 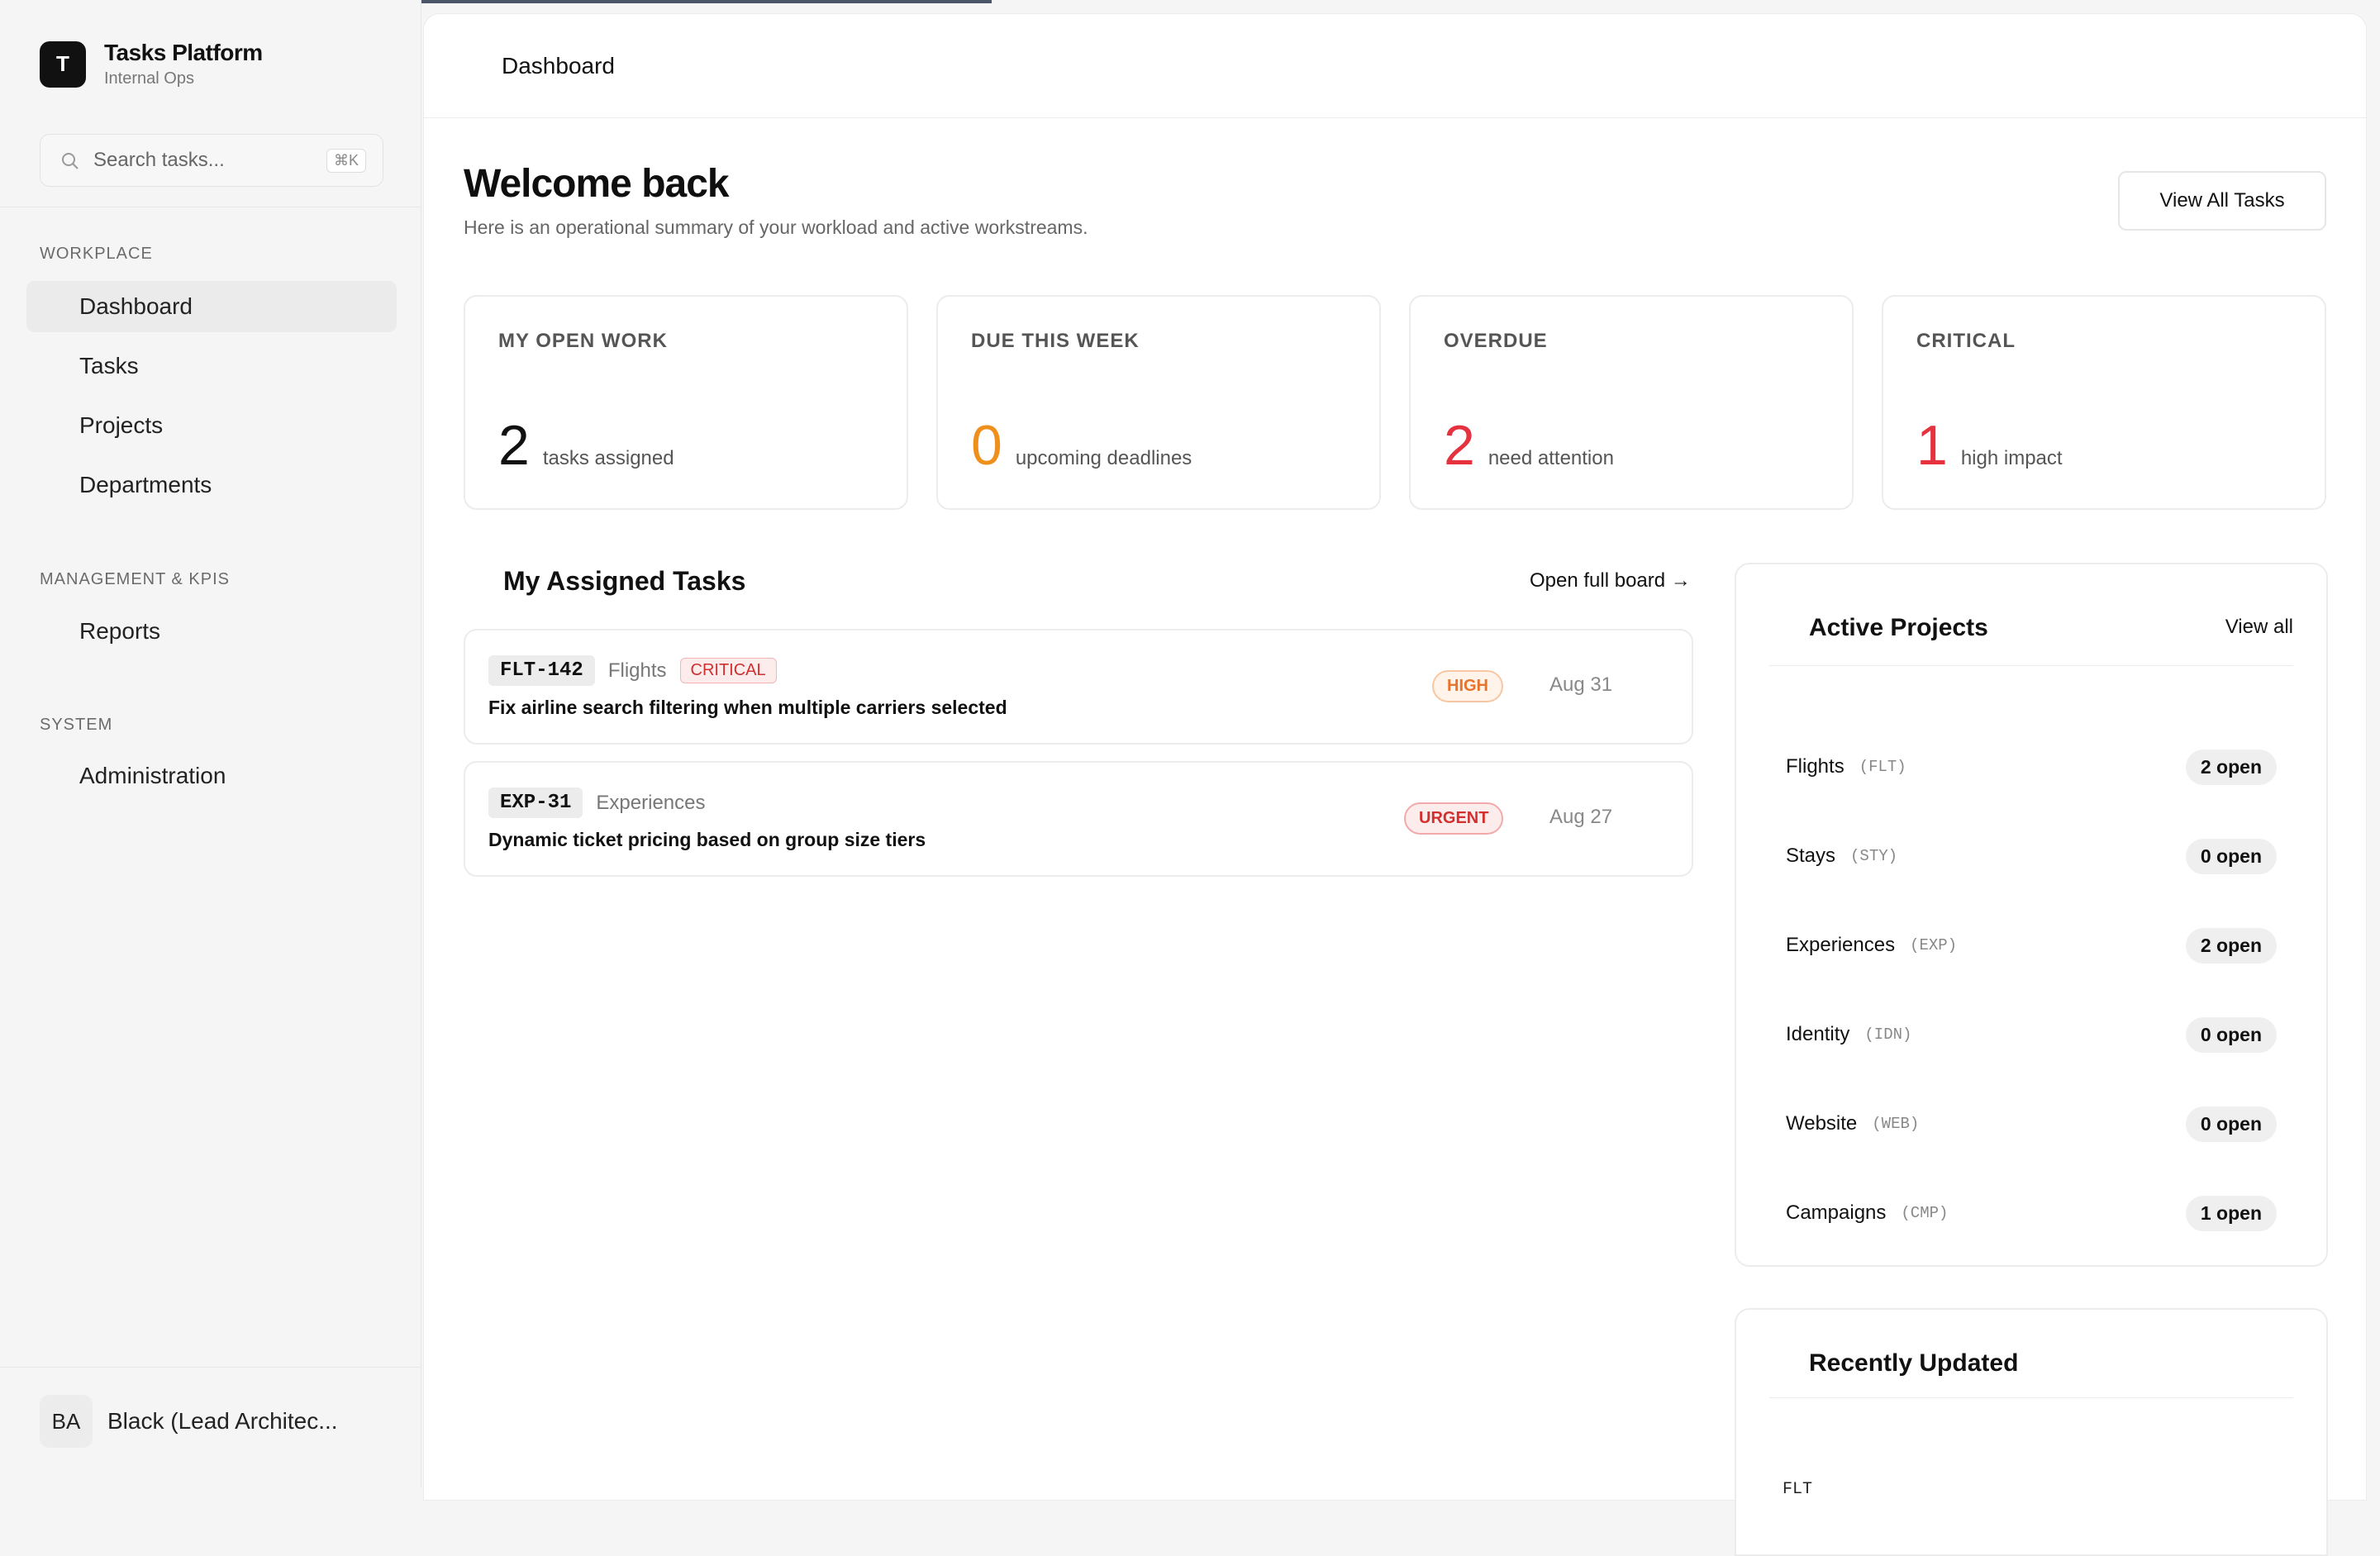 What do you see at coordinates (1888, 1034) in the screenshot?
I see `project-key: (IDN)` at bounding box center [1888, 1034].